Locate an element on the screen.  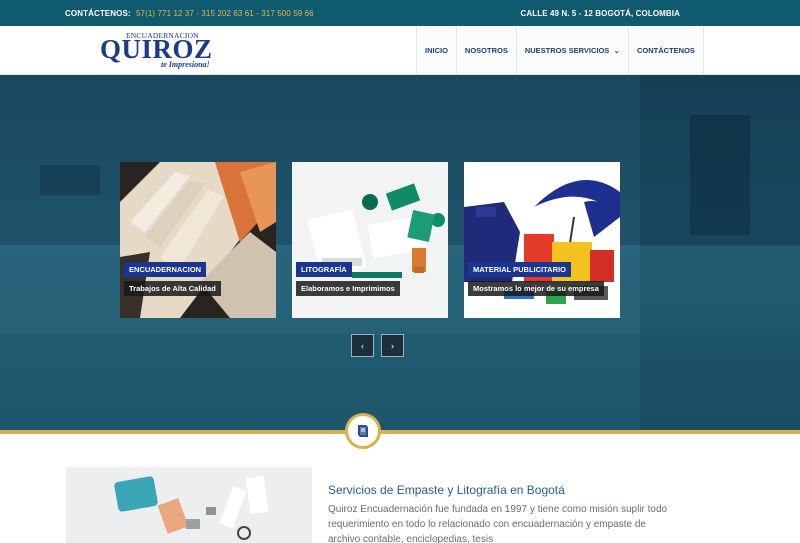
book-icon is located at coordinates (363, 431).